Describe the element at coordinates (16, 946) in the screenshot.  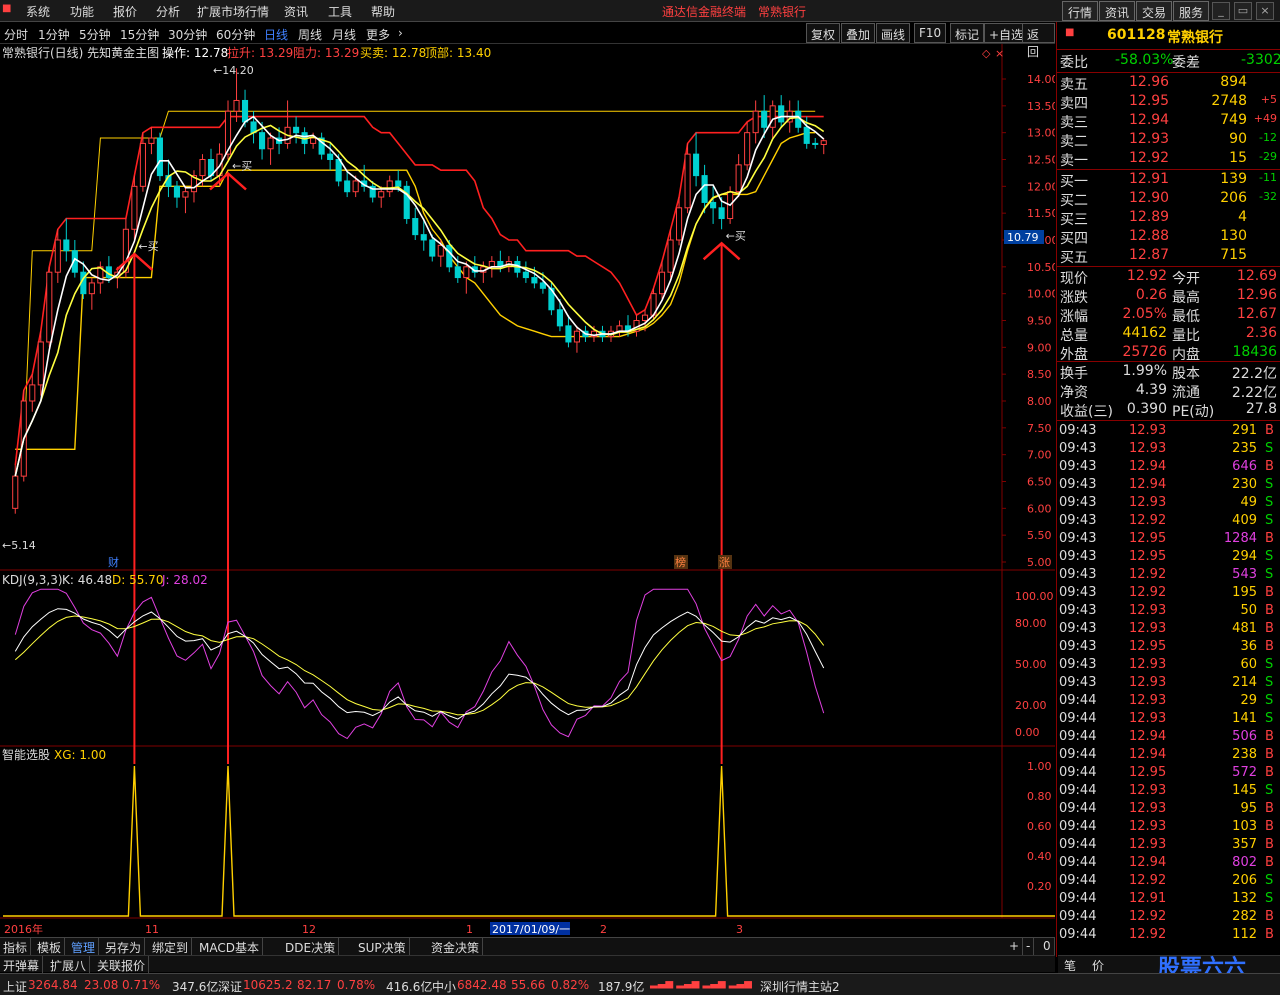
I see `indicator-tab: 指标` at that location.